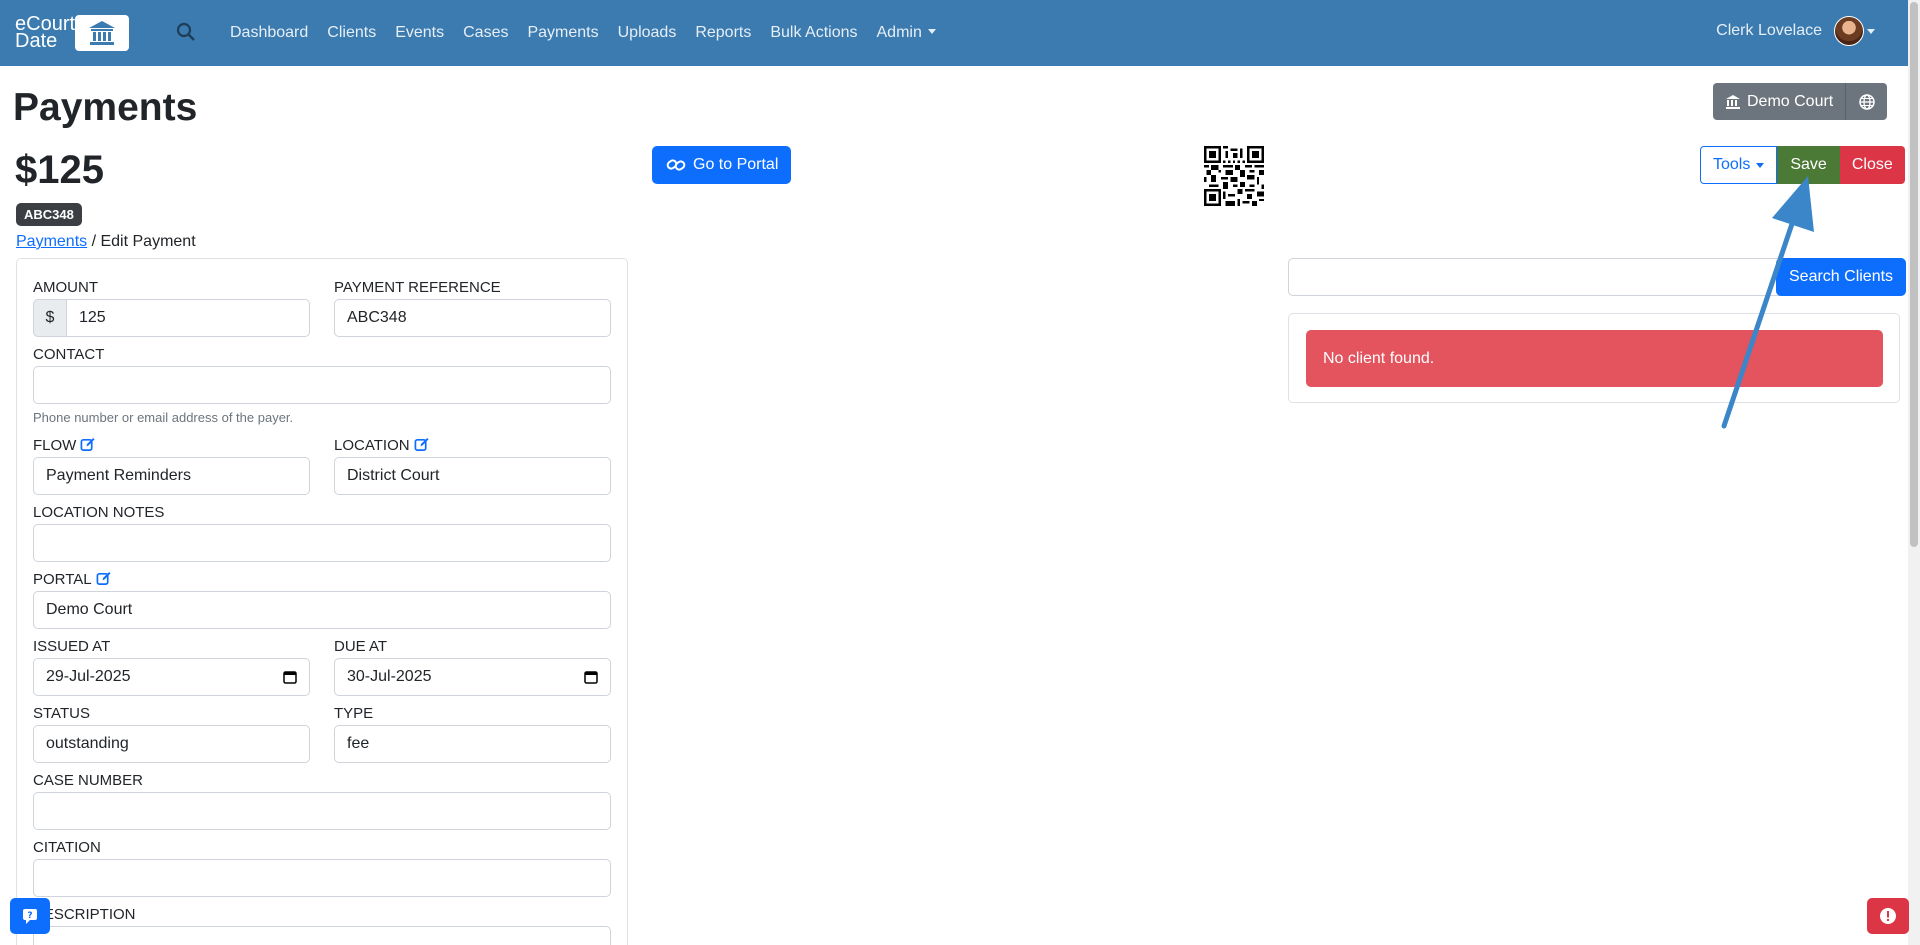  Describe the element at coordinates (676, 165) in the screenshot. I see `link-icon` at that location.